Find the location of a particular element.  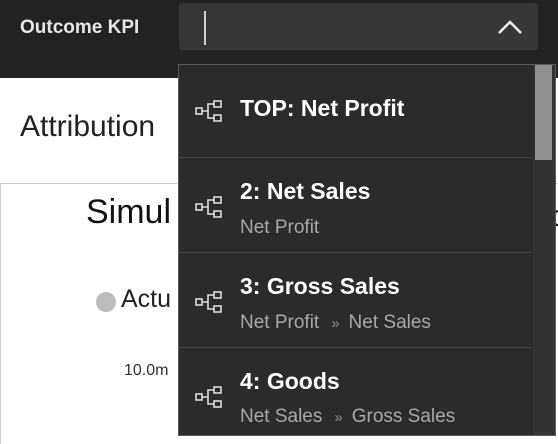

dropdown-item-goods: 4: Goods Net Sales » Gross Sales is located at coordinates (355, 391).